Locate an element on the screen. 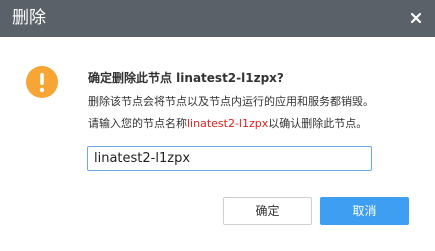 The width and height of the screenshot is (435, 251). dialog-header: 删除 is located at coordinates (217, 18).